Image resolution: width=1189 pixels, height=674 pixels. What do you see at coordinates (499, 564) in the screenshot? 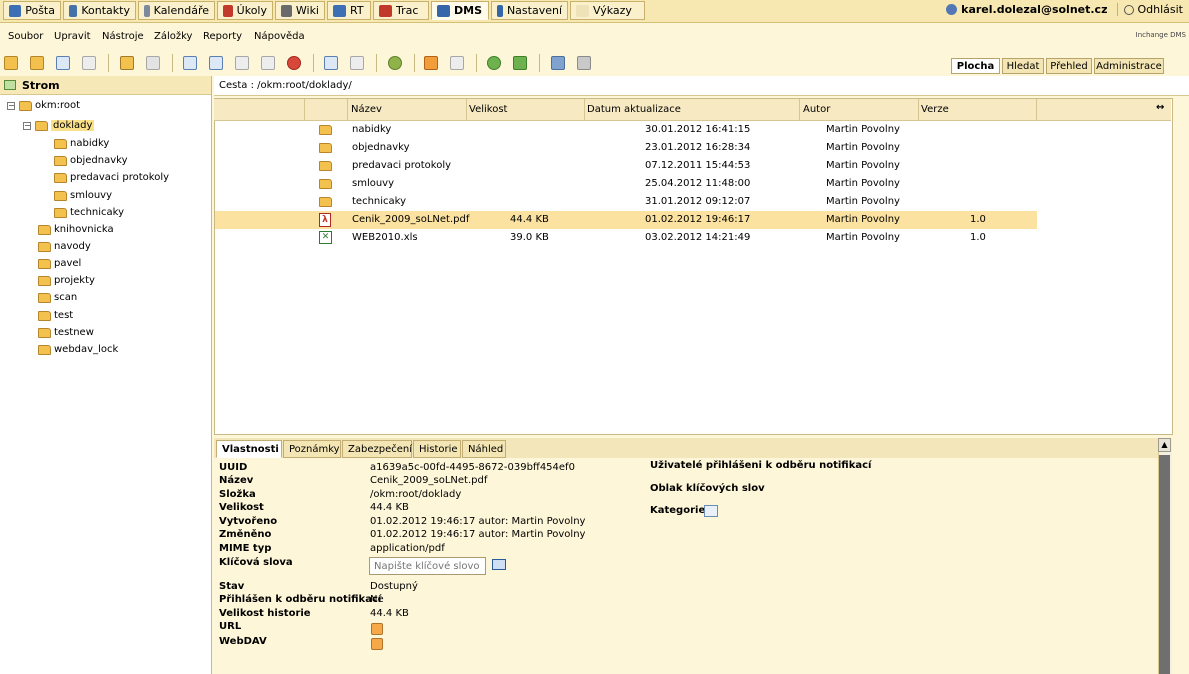
I see `book-icon` at bounding box center [499, 564].